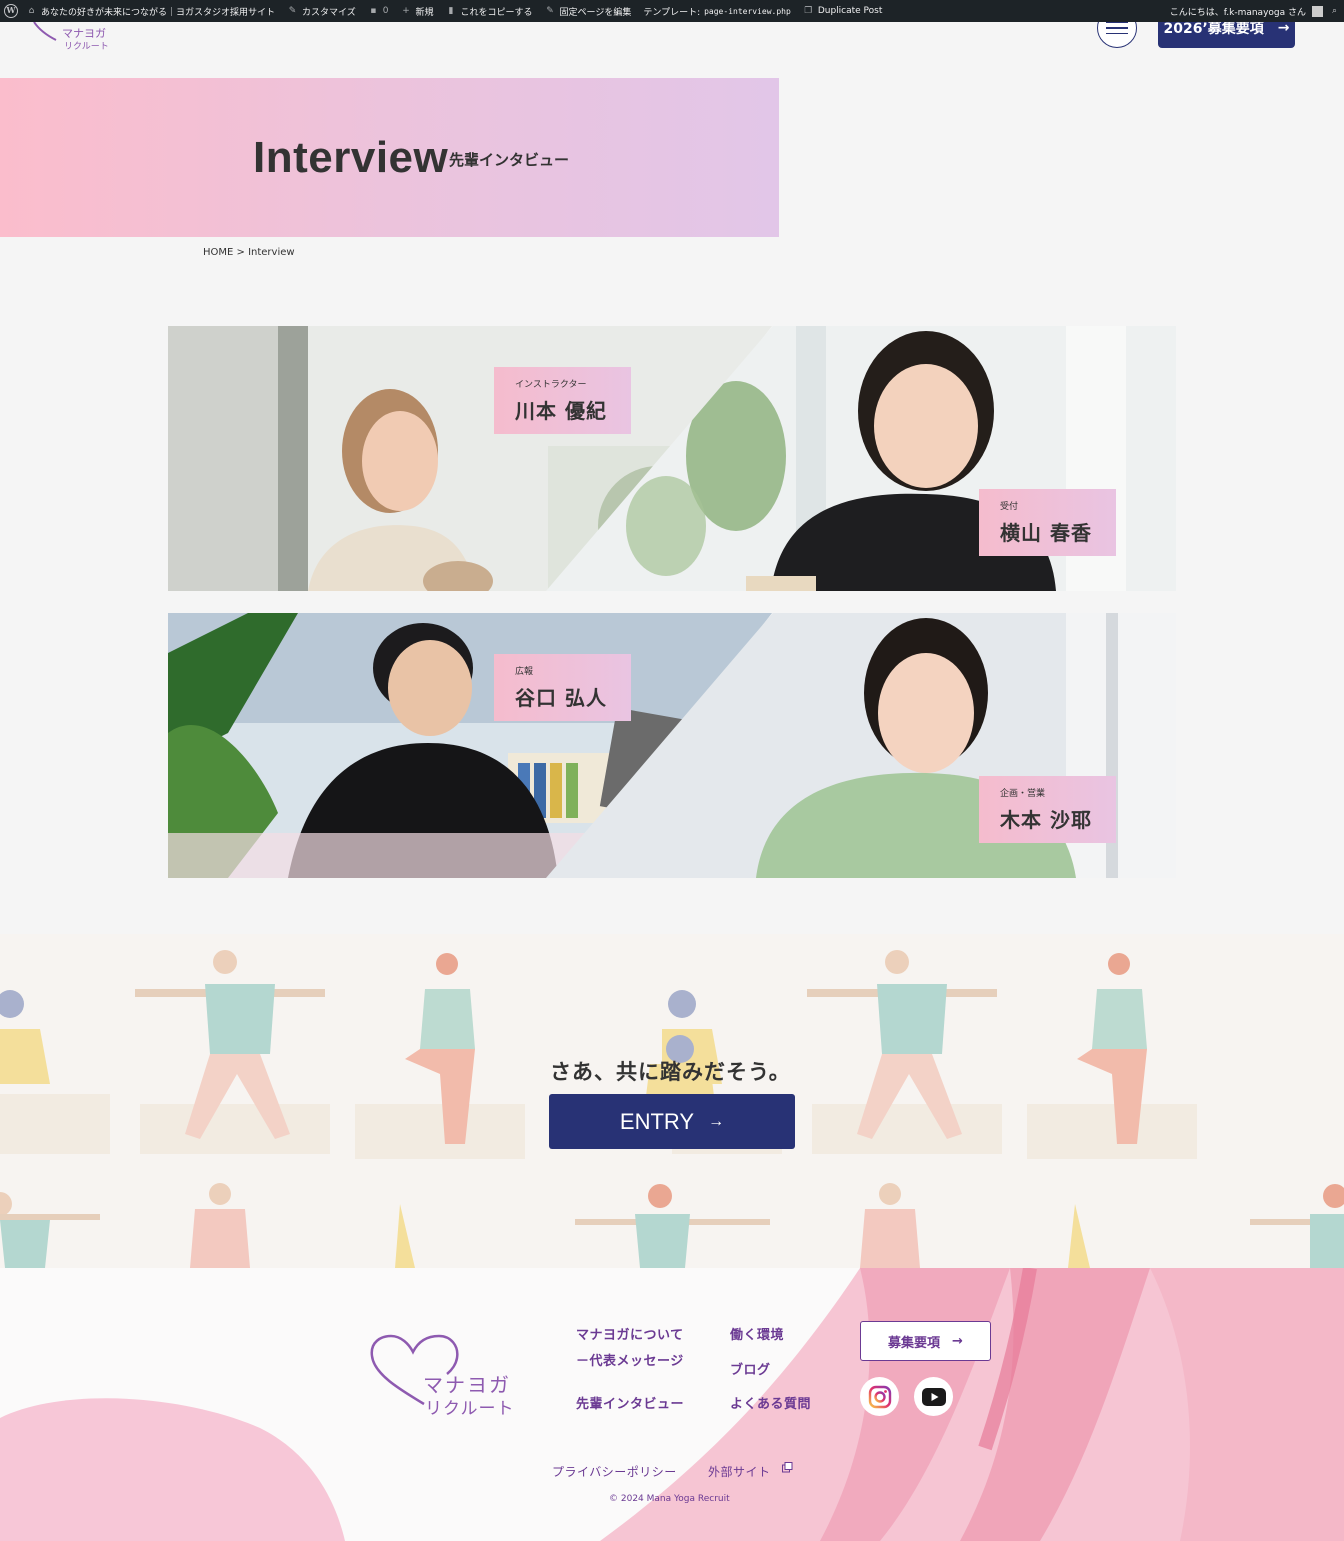  I want to click on interview-role: インストラクター, so click(551, 385).